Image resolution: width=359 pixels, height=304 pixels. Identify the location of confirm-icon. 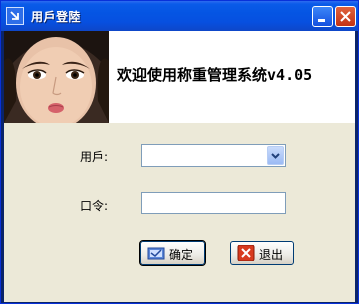
(156, 253).